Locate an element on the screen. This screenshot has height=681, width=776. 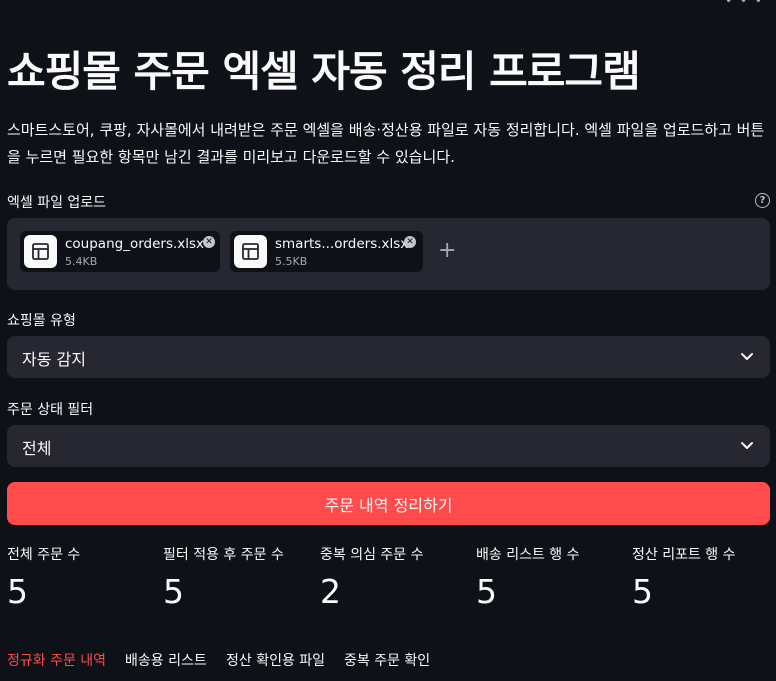
tab-shipping-list: 배송용 리스트 is located at coordinates (166, 660).